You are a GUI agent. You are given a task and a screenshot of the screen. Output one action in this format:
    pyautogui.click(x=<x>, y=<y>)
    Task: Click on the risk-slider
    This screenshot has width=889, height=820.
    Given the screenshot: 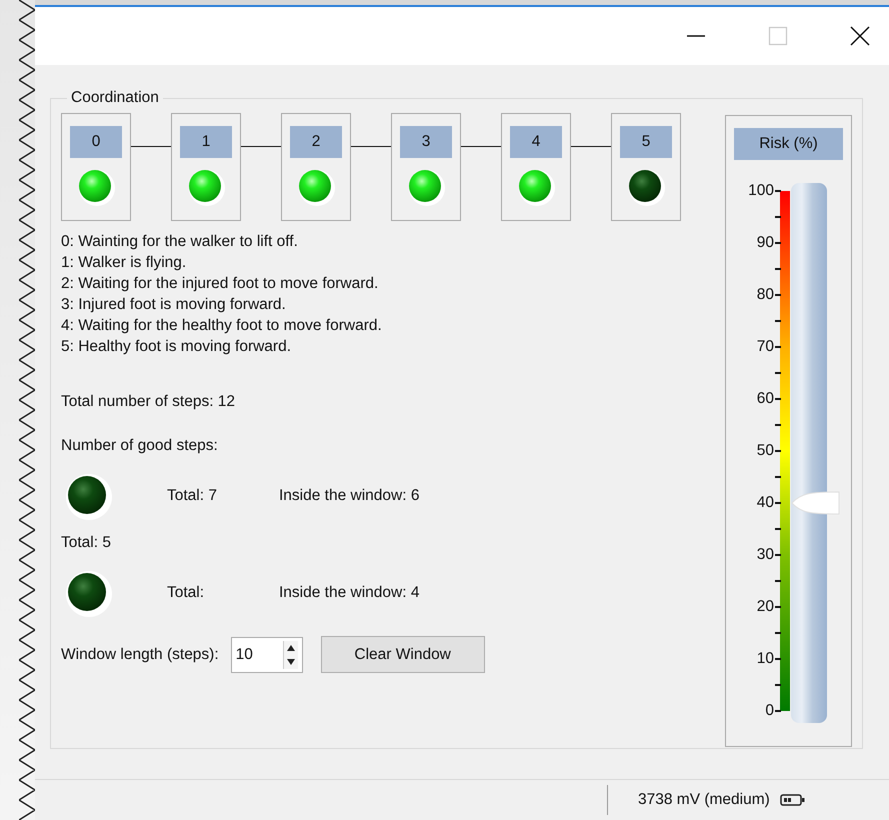 What is the action you would take?
    pyautogui.click(x=816, y=453)
    